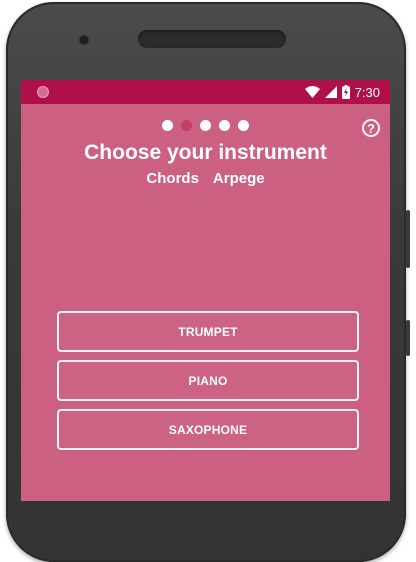 The width and height of the screenshot is (416, 562). What do you see at coordinates (330, 92) in the screenshot?
I see `signal-icon` at bounding box center [330, 92].